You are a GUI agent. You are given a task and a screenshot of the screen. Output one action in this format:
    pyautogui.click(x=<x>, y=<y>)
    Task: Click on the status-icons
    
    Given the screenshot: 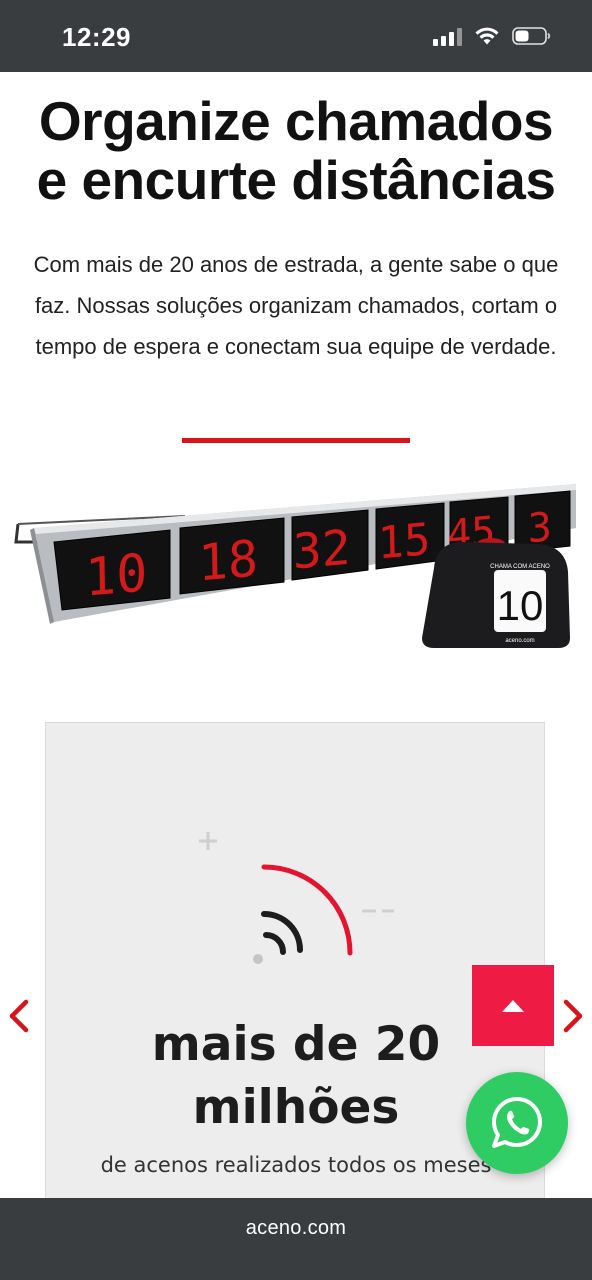 What is the action you would take?
    pyautogui.click(x=492, y=36)
    